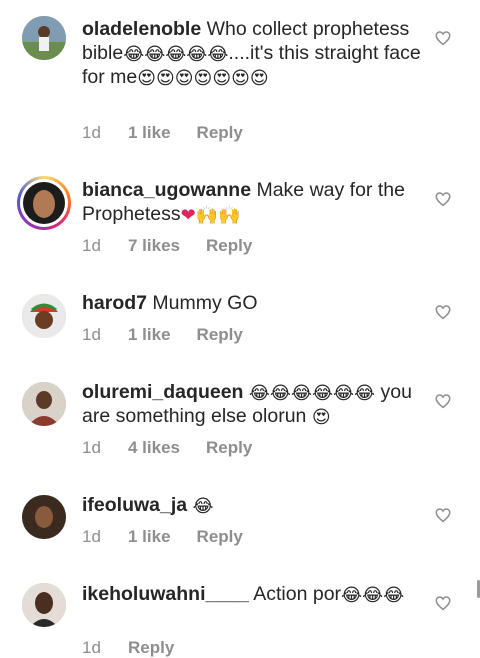 Image resolution: width=480 pixels, height=658 pixels. I want to click on emoji-group: 😂😂😂😂😂😂, so click(312, 393).